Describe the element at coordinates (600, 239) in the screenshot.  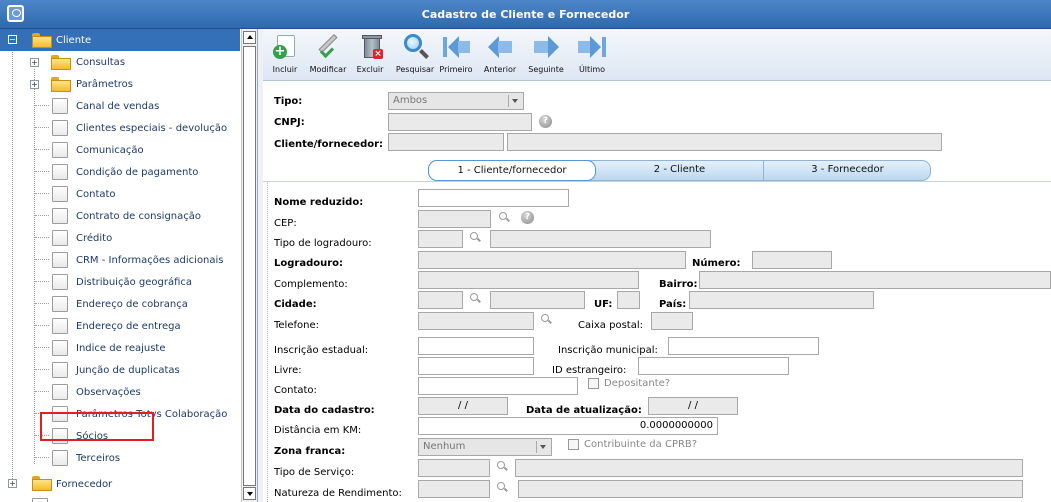
I see `tipo-logradouro-desc-input` at that location.